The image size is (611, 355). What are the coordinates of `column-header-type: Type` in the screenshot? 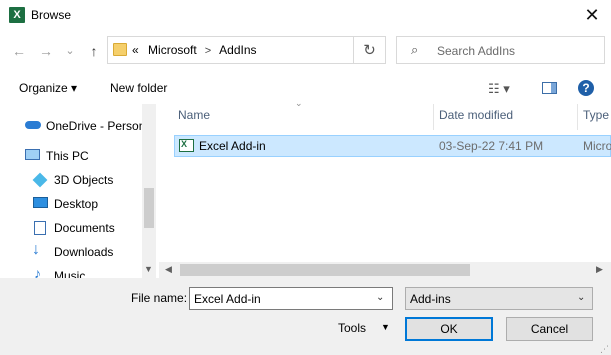 It's located at (596, 115).